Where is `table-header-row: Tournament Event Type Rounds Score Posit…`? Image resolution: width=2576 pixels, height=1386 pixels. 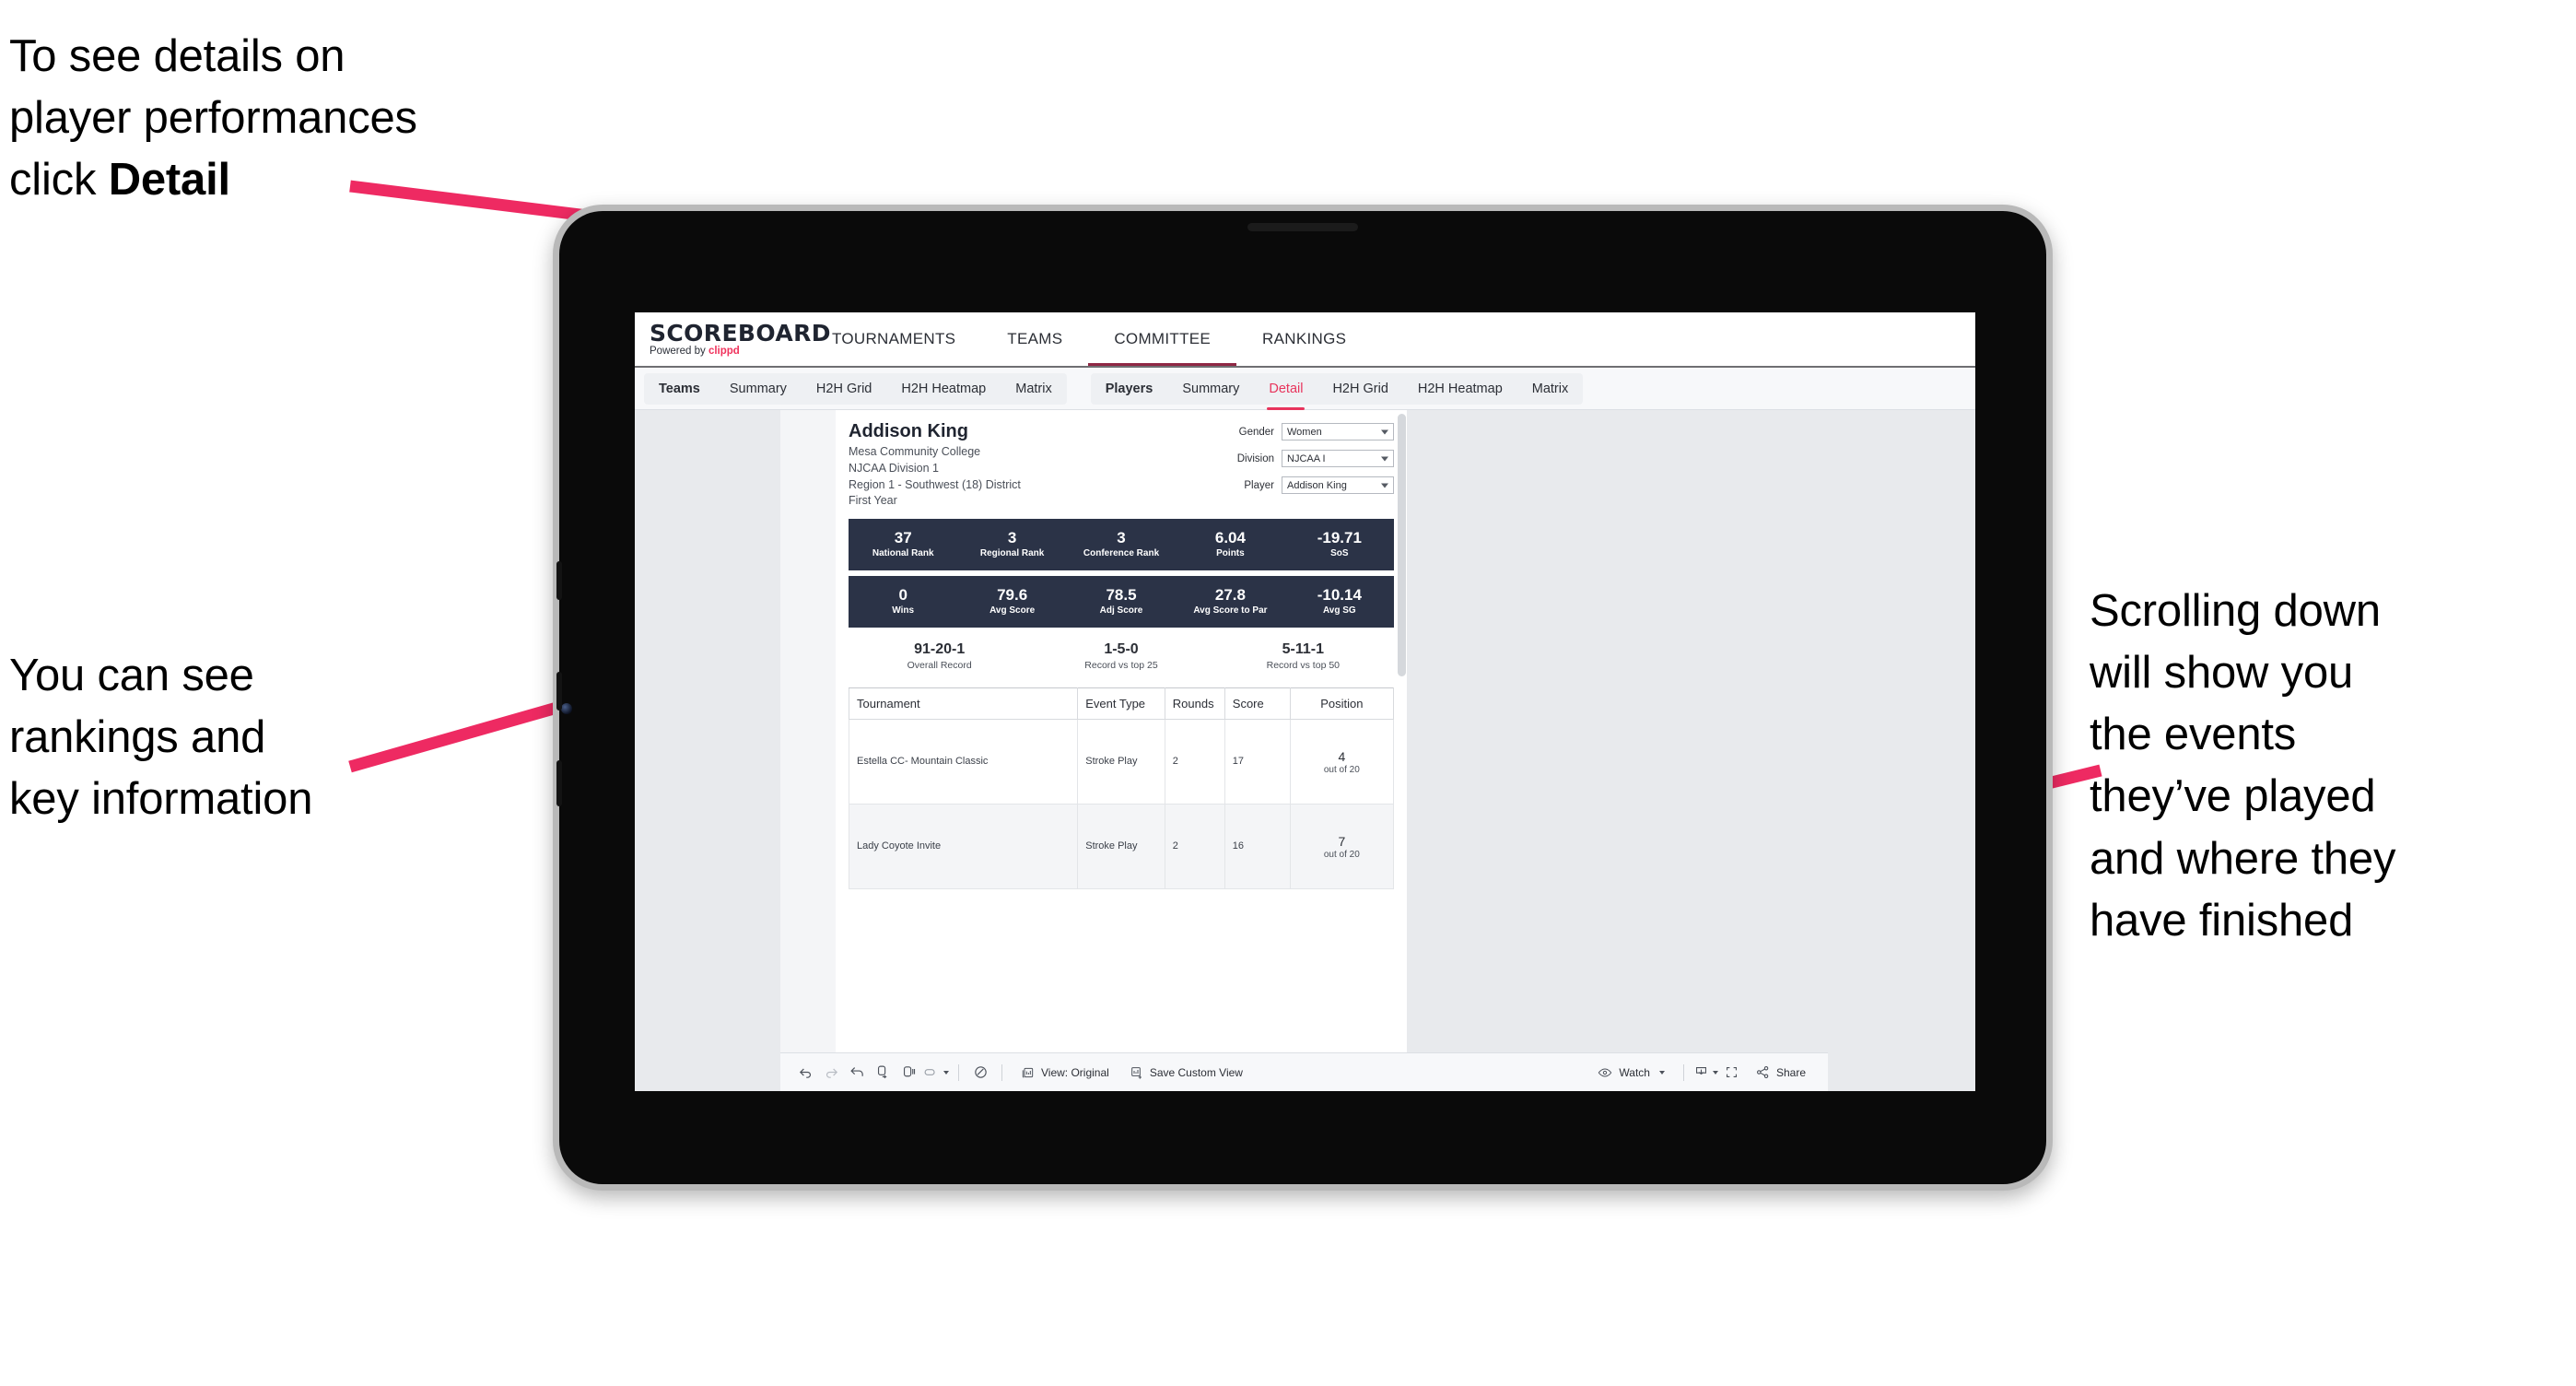 table-header-row: Tournament Event Type Rounds Score Posit… is located at coordinates (1121, 703).